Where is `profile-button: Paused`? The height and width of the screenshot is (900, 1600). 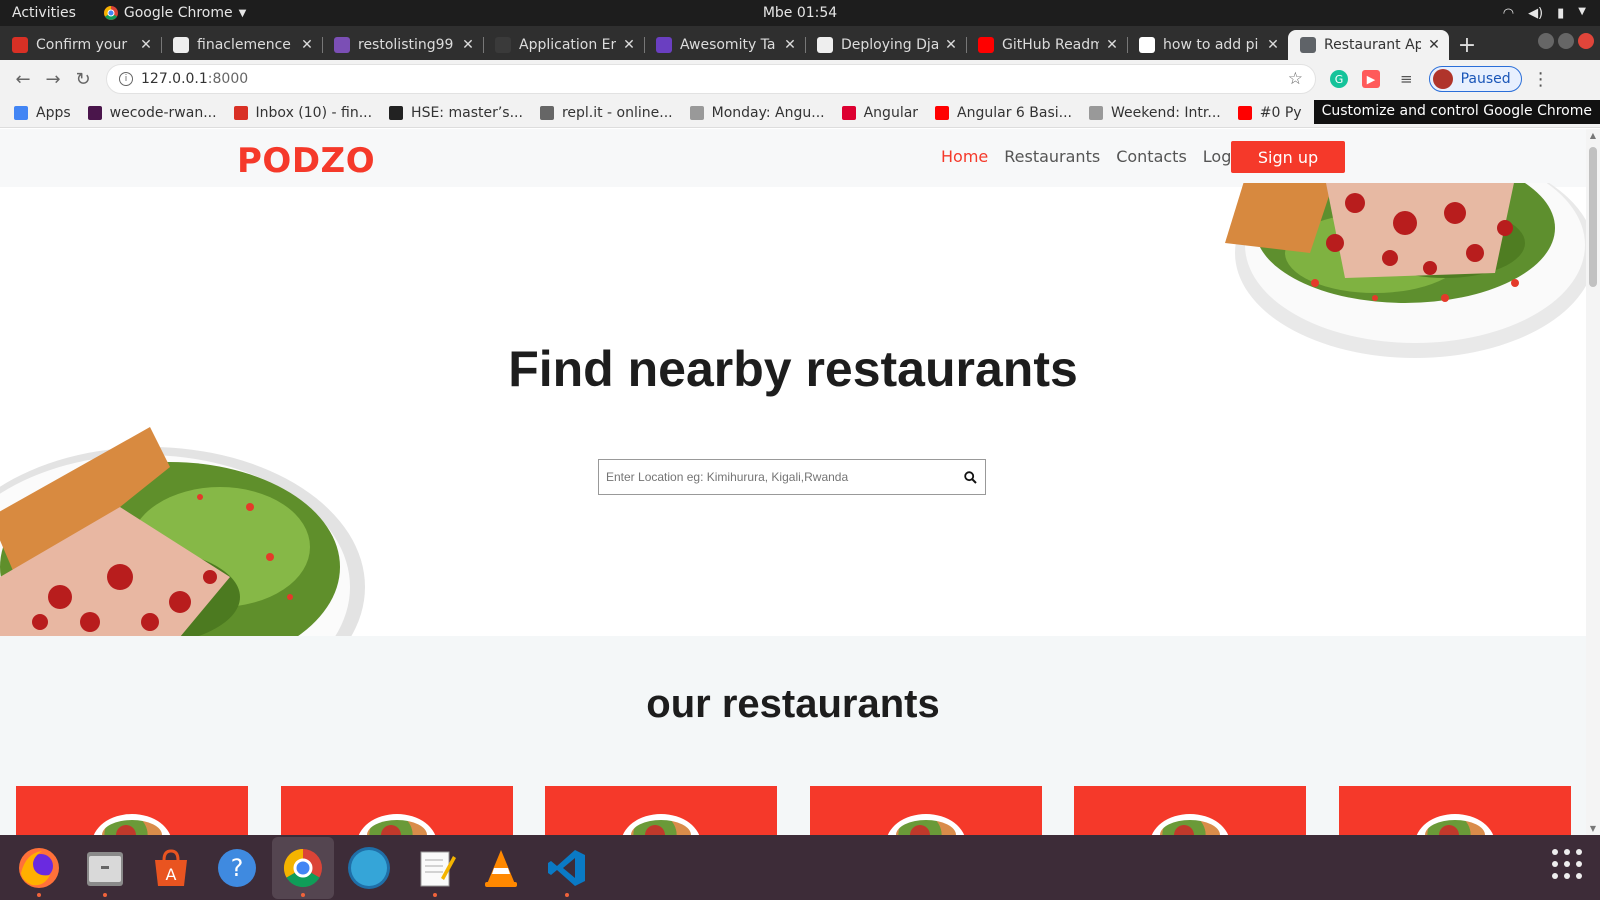
profile-button: Paused is located at coordinates (1475, 79).